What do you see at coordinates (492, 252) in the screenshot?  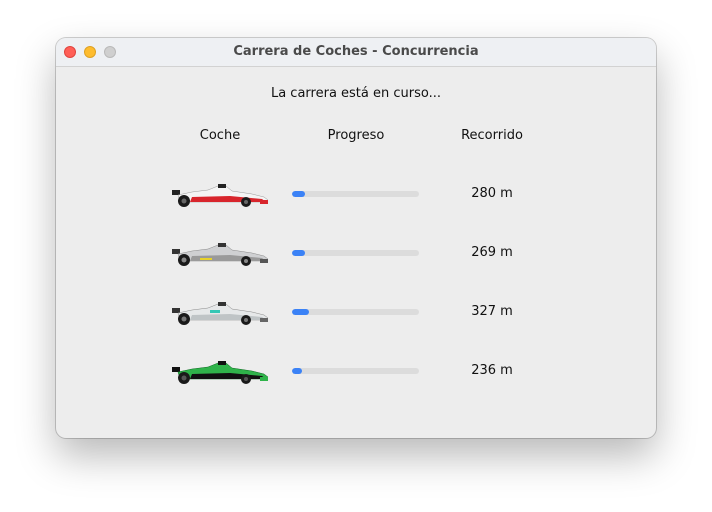 I see `distance-value: 269 m` at bounding box center [492, 252].